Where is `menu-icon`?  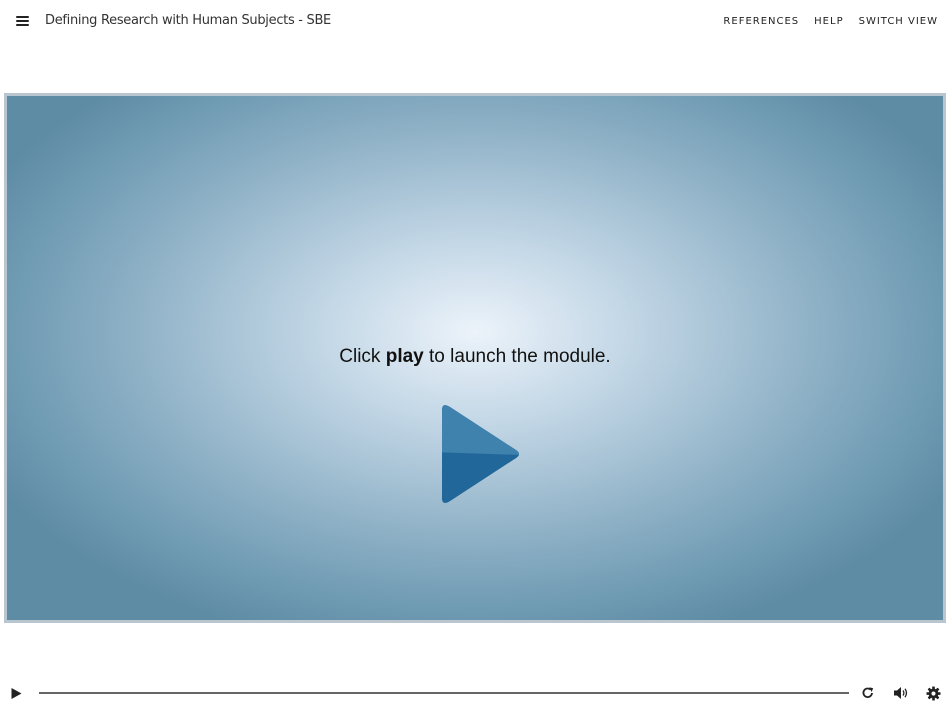
menu-icon is located at coordinates (23, 21).